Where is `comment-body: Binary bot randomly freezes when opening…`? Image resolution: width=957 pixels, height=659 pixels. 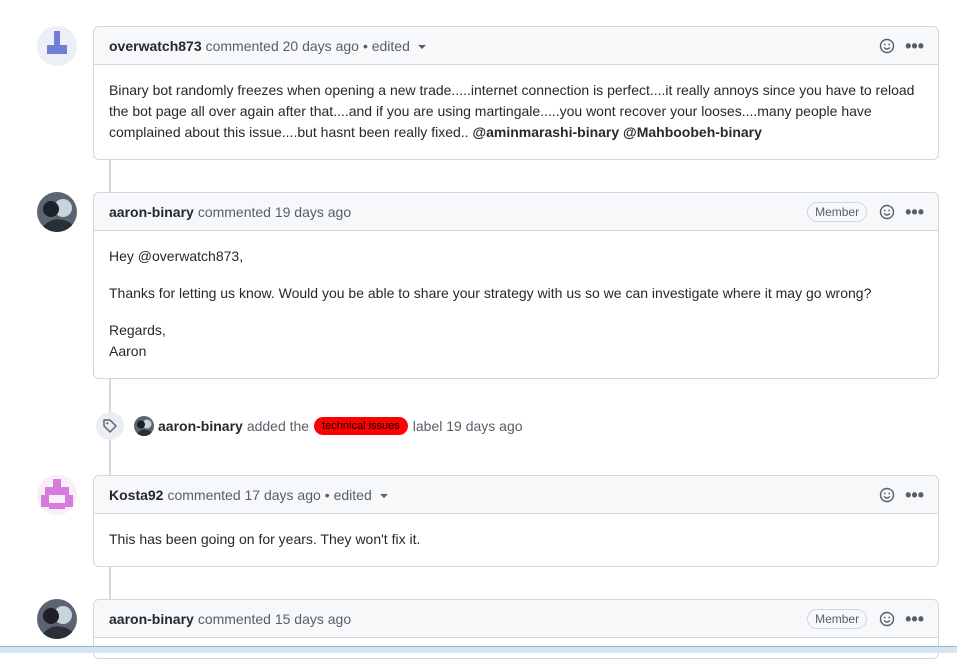
comment-body: Binary bot randomly freezes when opening… is located at coordinates (516, 111).